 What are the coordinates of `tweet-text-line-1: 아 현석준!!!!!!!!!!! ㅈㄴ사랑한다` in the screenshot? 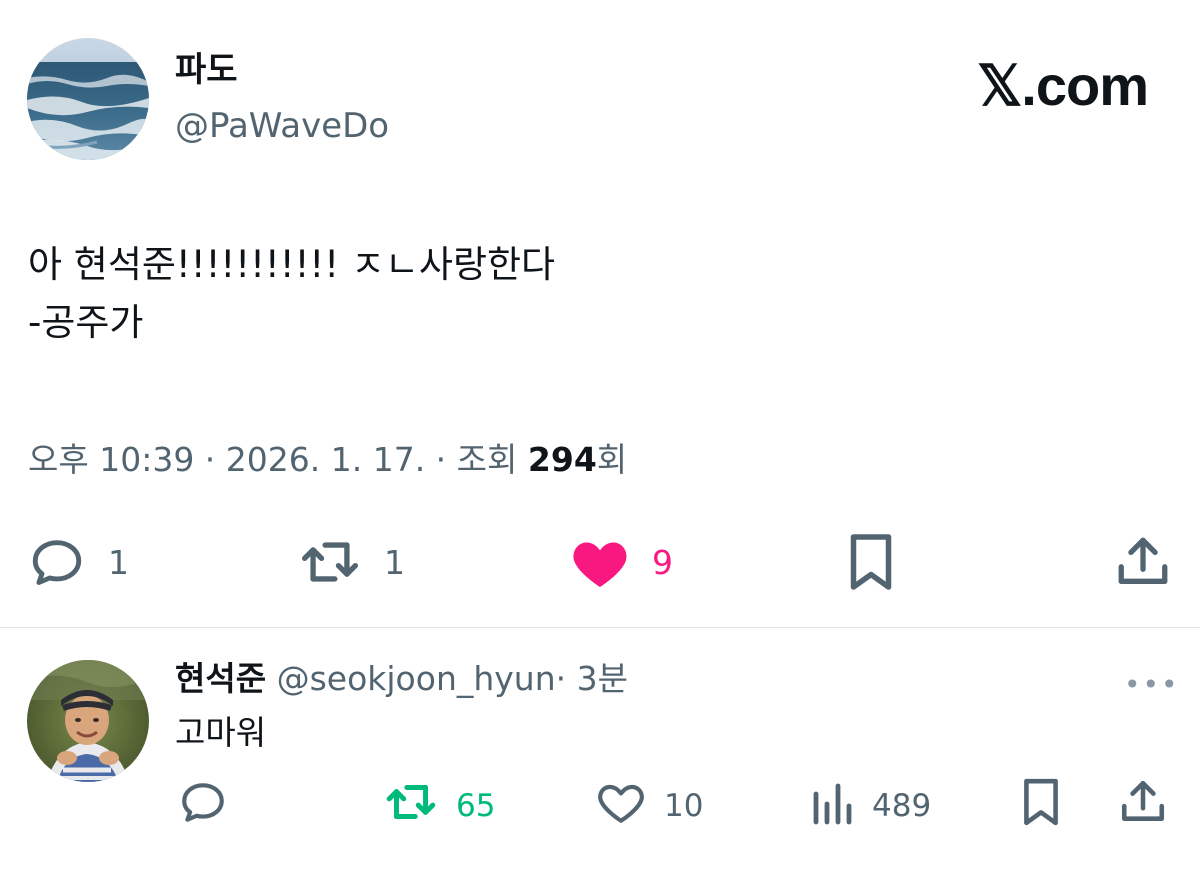 It's located at (292, 264).